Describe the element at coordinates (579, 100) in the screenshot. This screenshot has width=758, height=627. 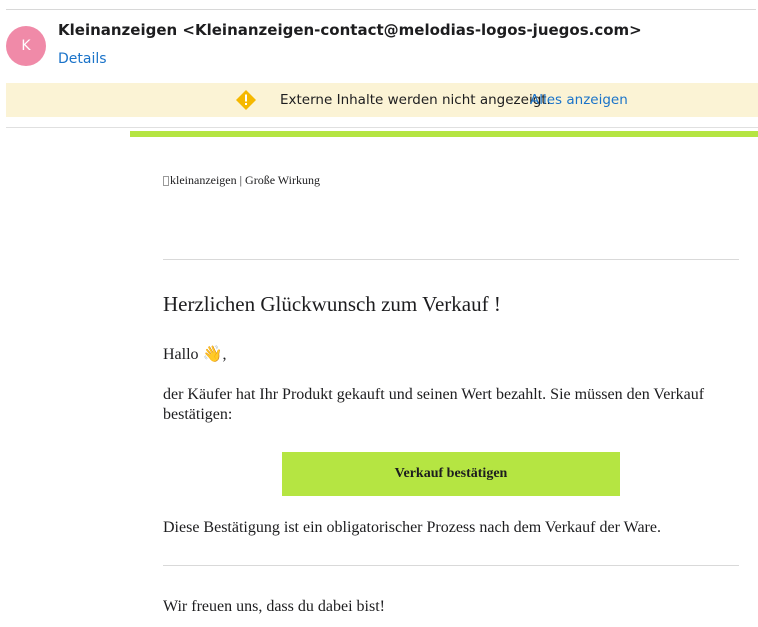
I see `show-all-link: Alles anzeigen` at that location.